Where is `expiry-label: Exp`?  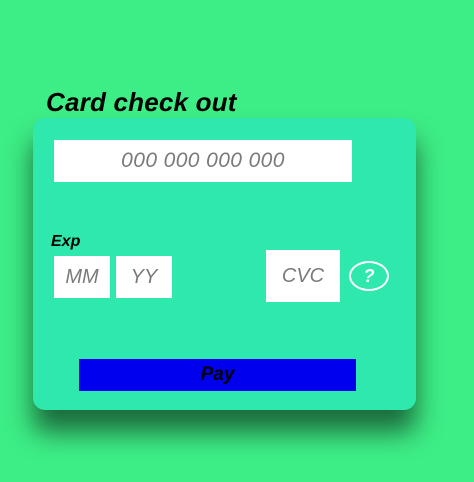
expiry-label: Exp is located at coordinates (66, 241).